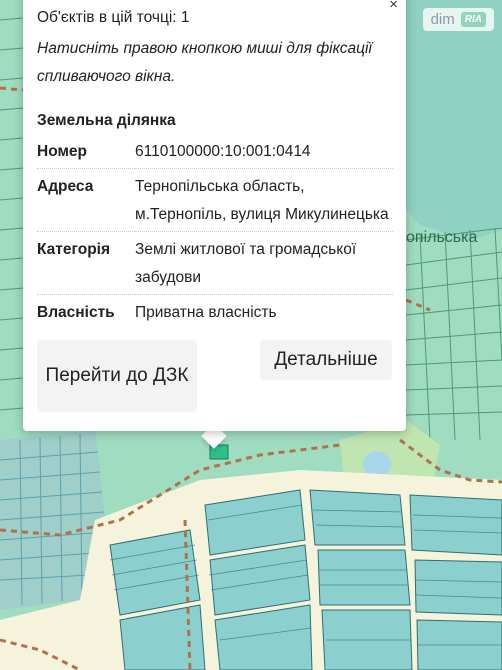 This screenshot has height=670, width=502. I want to click on logo-ria-text: RIA, so click(473, 19).